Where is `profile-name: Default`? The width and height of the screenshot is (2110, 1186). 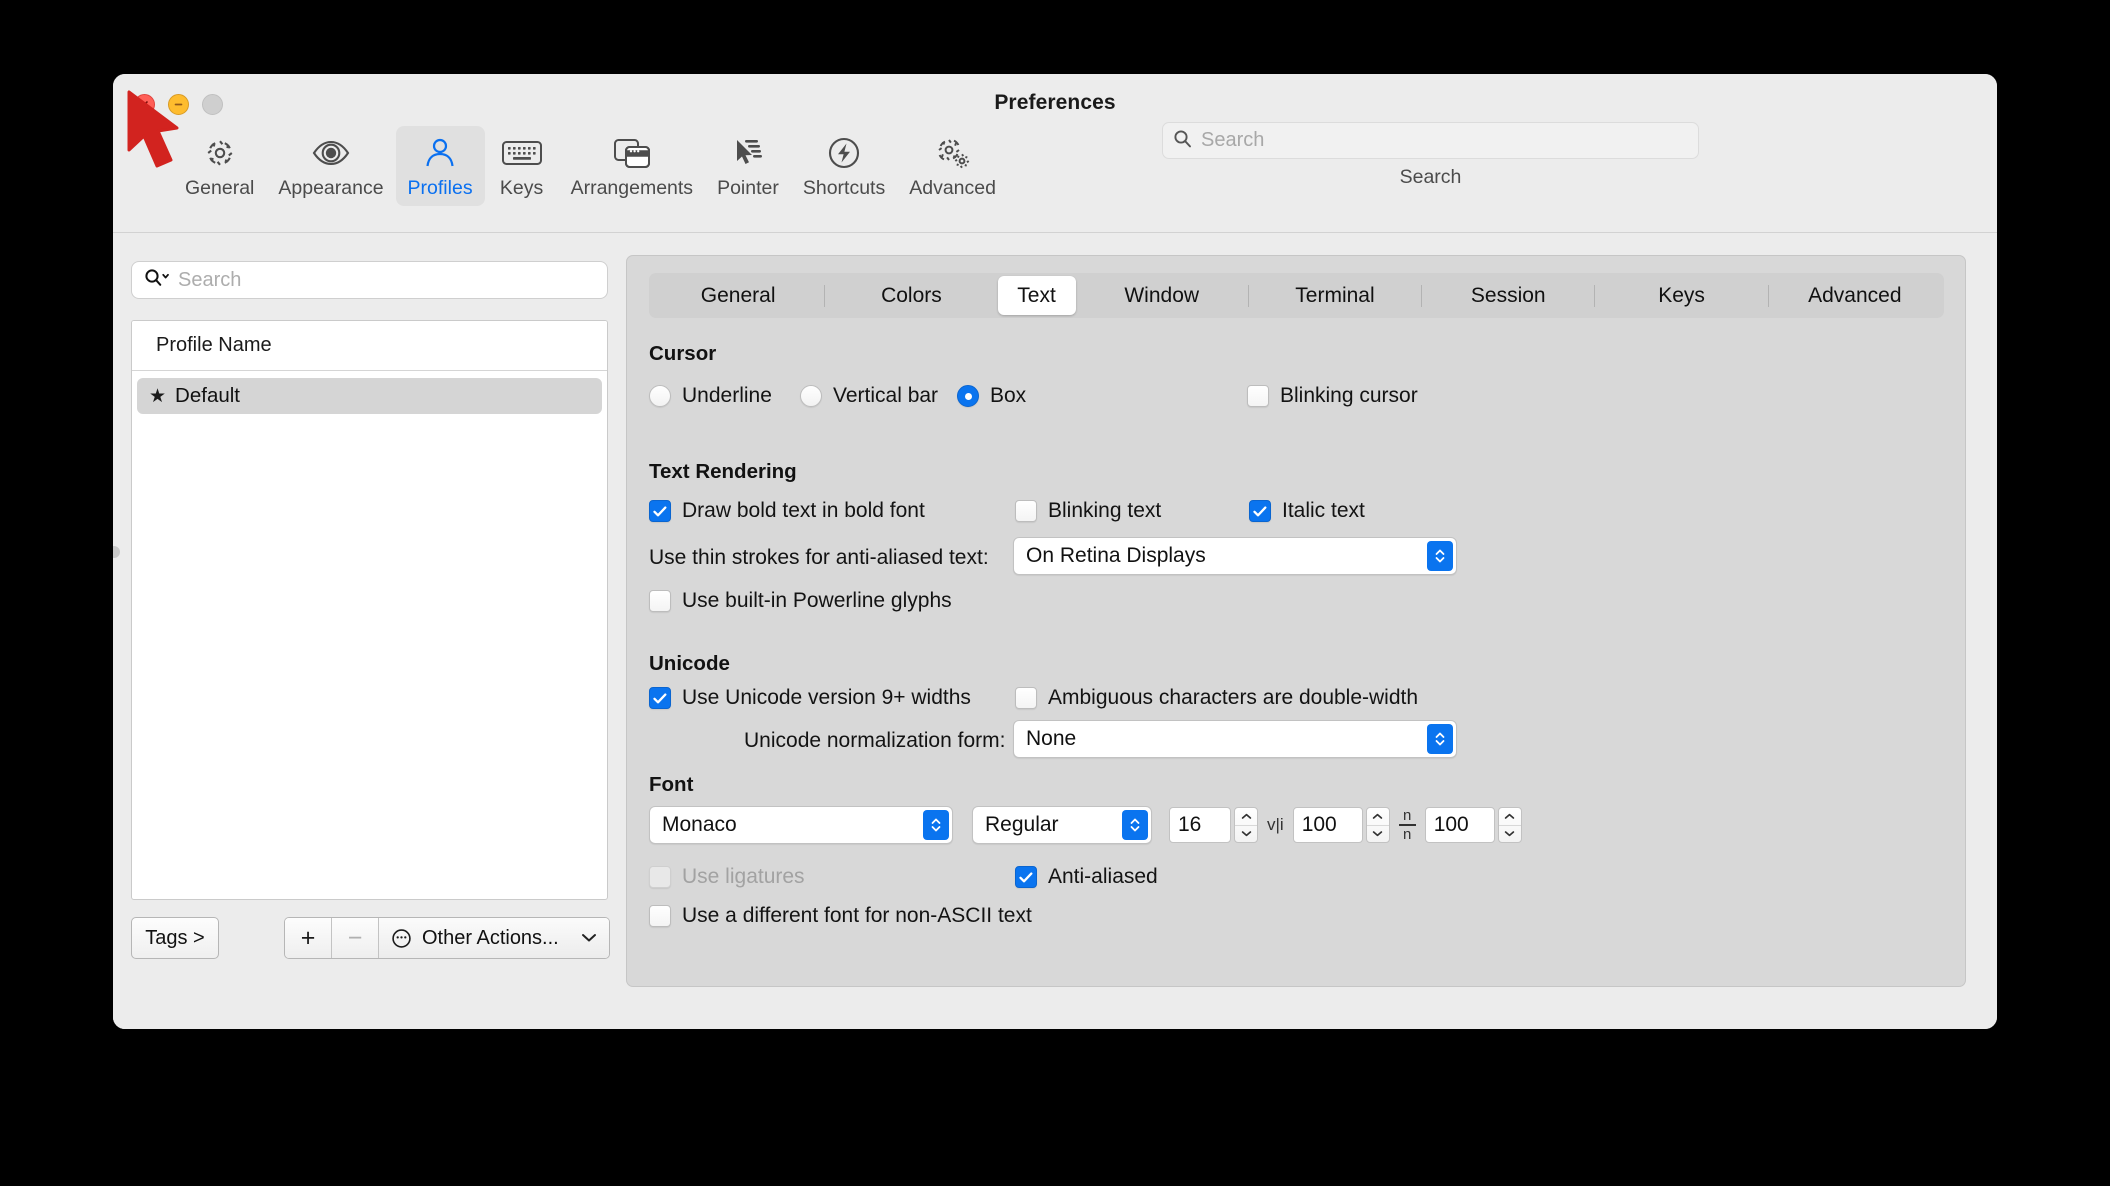
profile-name: Default is located at coordinates (208, 395).